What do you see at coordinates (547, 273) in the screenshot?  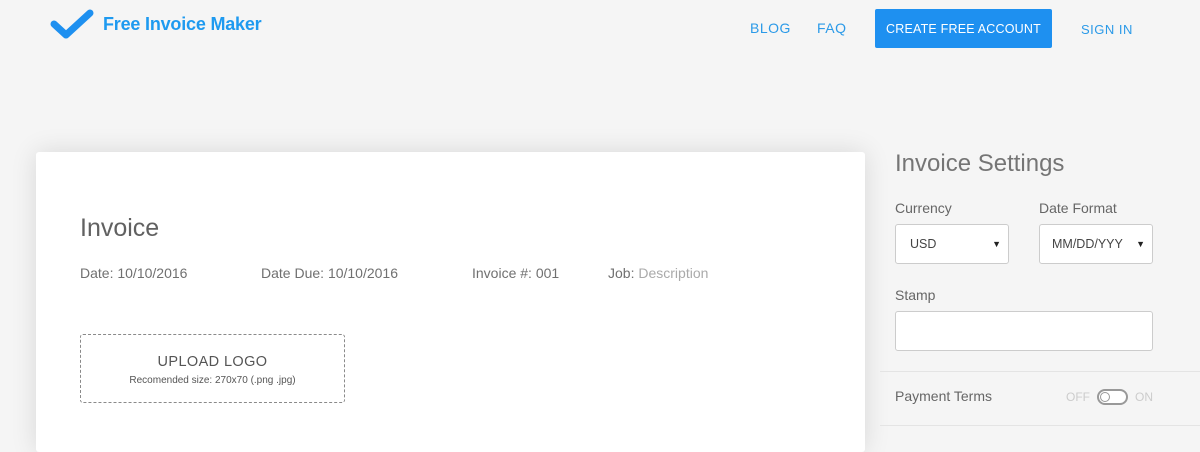 I see `invoice-number-value: 001` at bounding box center [547, 273].